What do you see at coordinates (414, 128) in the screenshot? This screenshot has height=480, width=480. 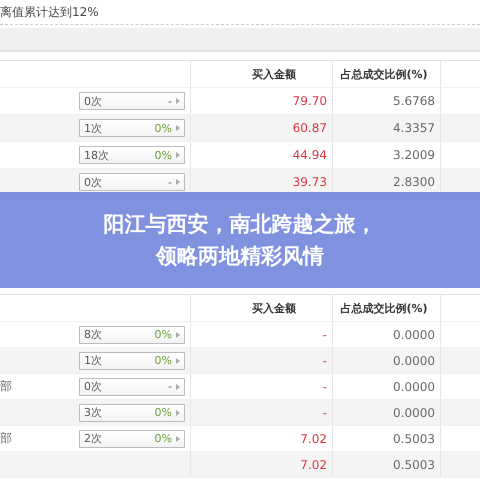 I see `table-cell: 4.3357` at bounding box center [414, 128].